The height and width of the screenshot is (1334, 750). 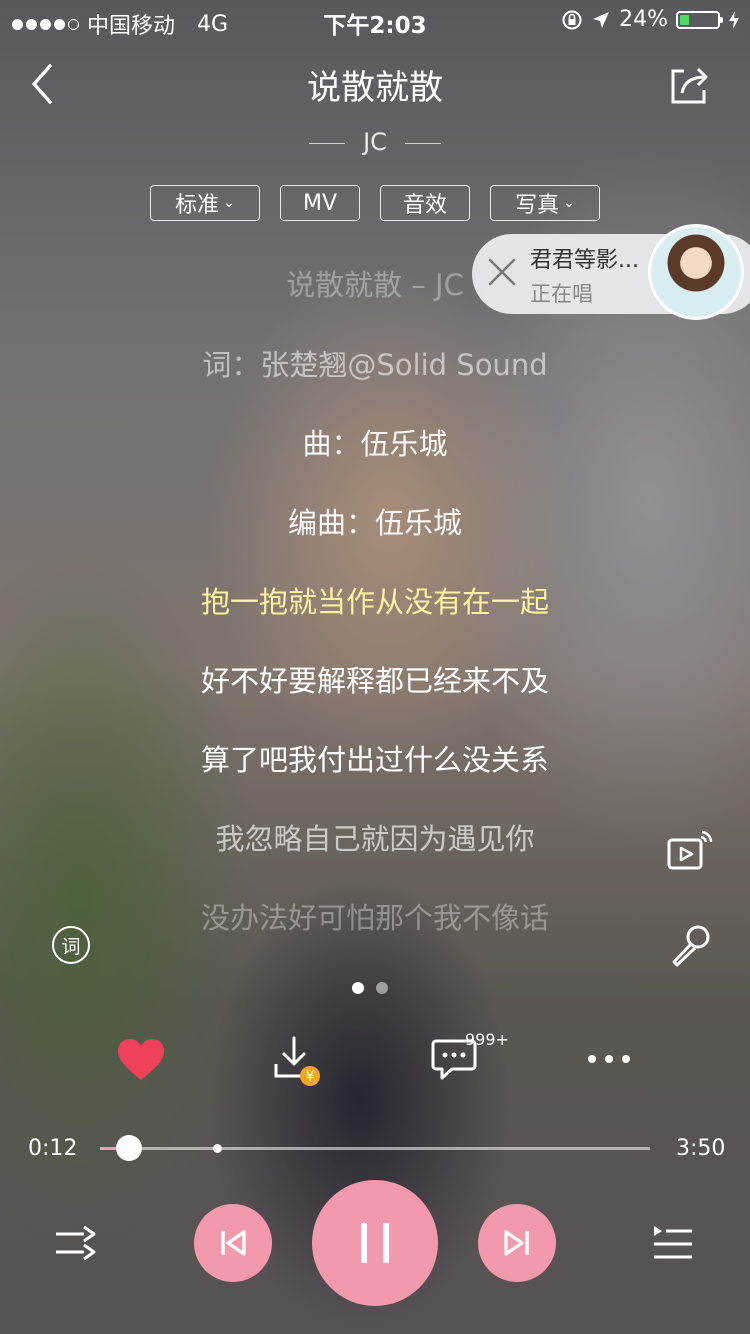 What do you see at coordinates (734, 19) in the screenshot?
I see `charging-bolt-icon` at bounding box center [734, 19].